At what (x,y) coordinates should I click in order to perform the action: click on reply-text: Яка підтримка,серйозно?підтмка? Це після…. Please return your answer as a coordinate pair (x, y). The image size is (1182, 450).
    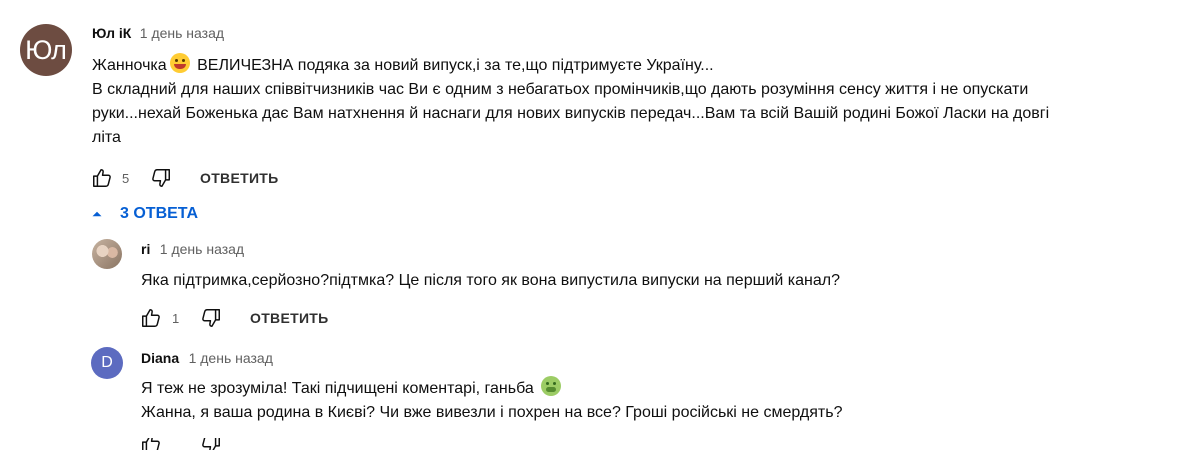
    Looking at the image, I should click on (656, 281).